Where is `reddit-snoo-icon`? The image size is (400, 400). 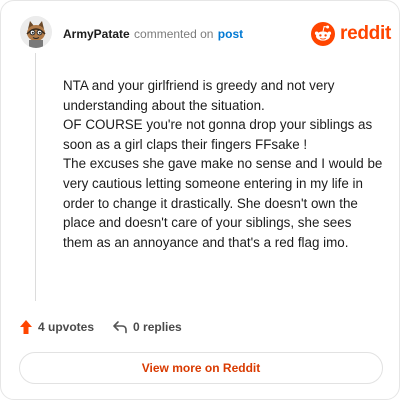 reddit-snoo-icon is located at coordinates (323, 34).